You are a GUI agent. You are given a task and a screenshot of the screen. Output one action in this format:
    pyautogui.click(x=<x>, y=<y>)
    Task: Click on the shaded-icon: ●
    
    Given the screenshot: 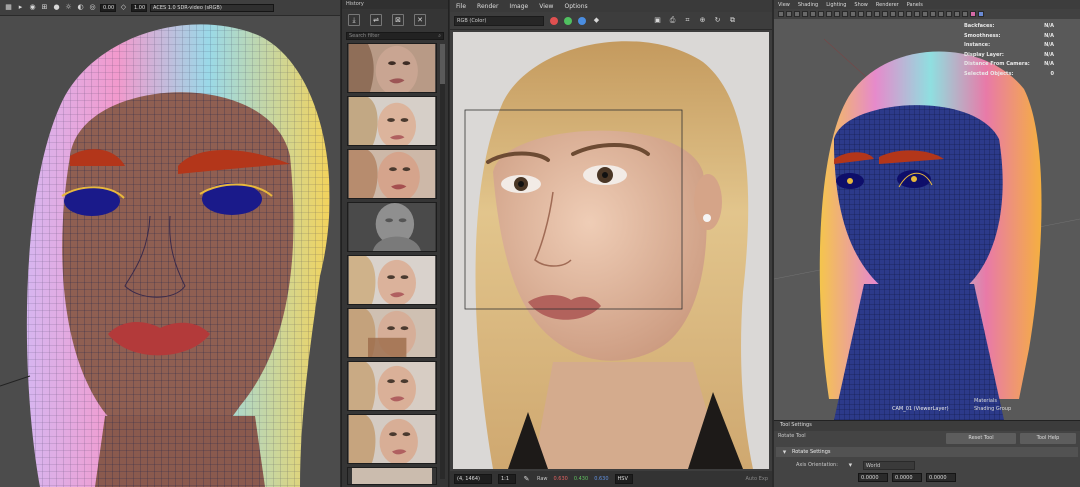 What is the action you would take?
    pyautogui.click(x=56, y=7)
    